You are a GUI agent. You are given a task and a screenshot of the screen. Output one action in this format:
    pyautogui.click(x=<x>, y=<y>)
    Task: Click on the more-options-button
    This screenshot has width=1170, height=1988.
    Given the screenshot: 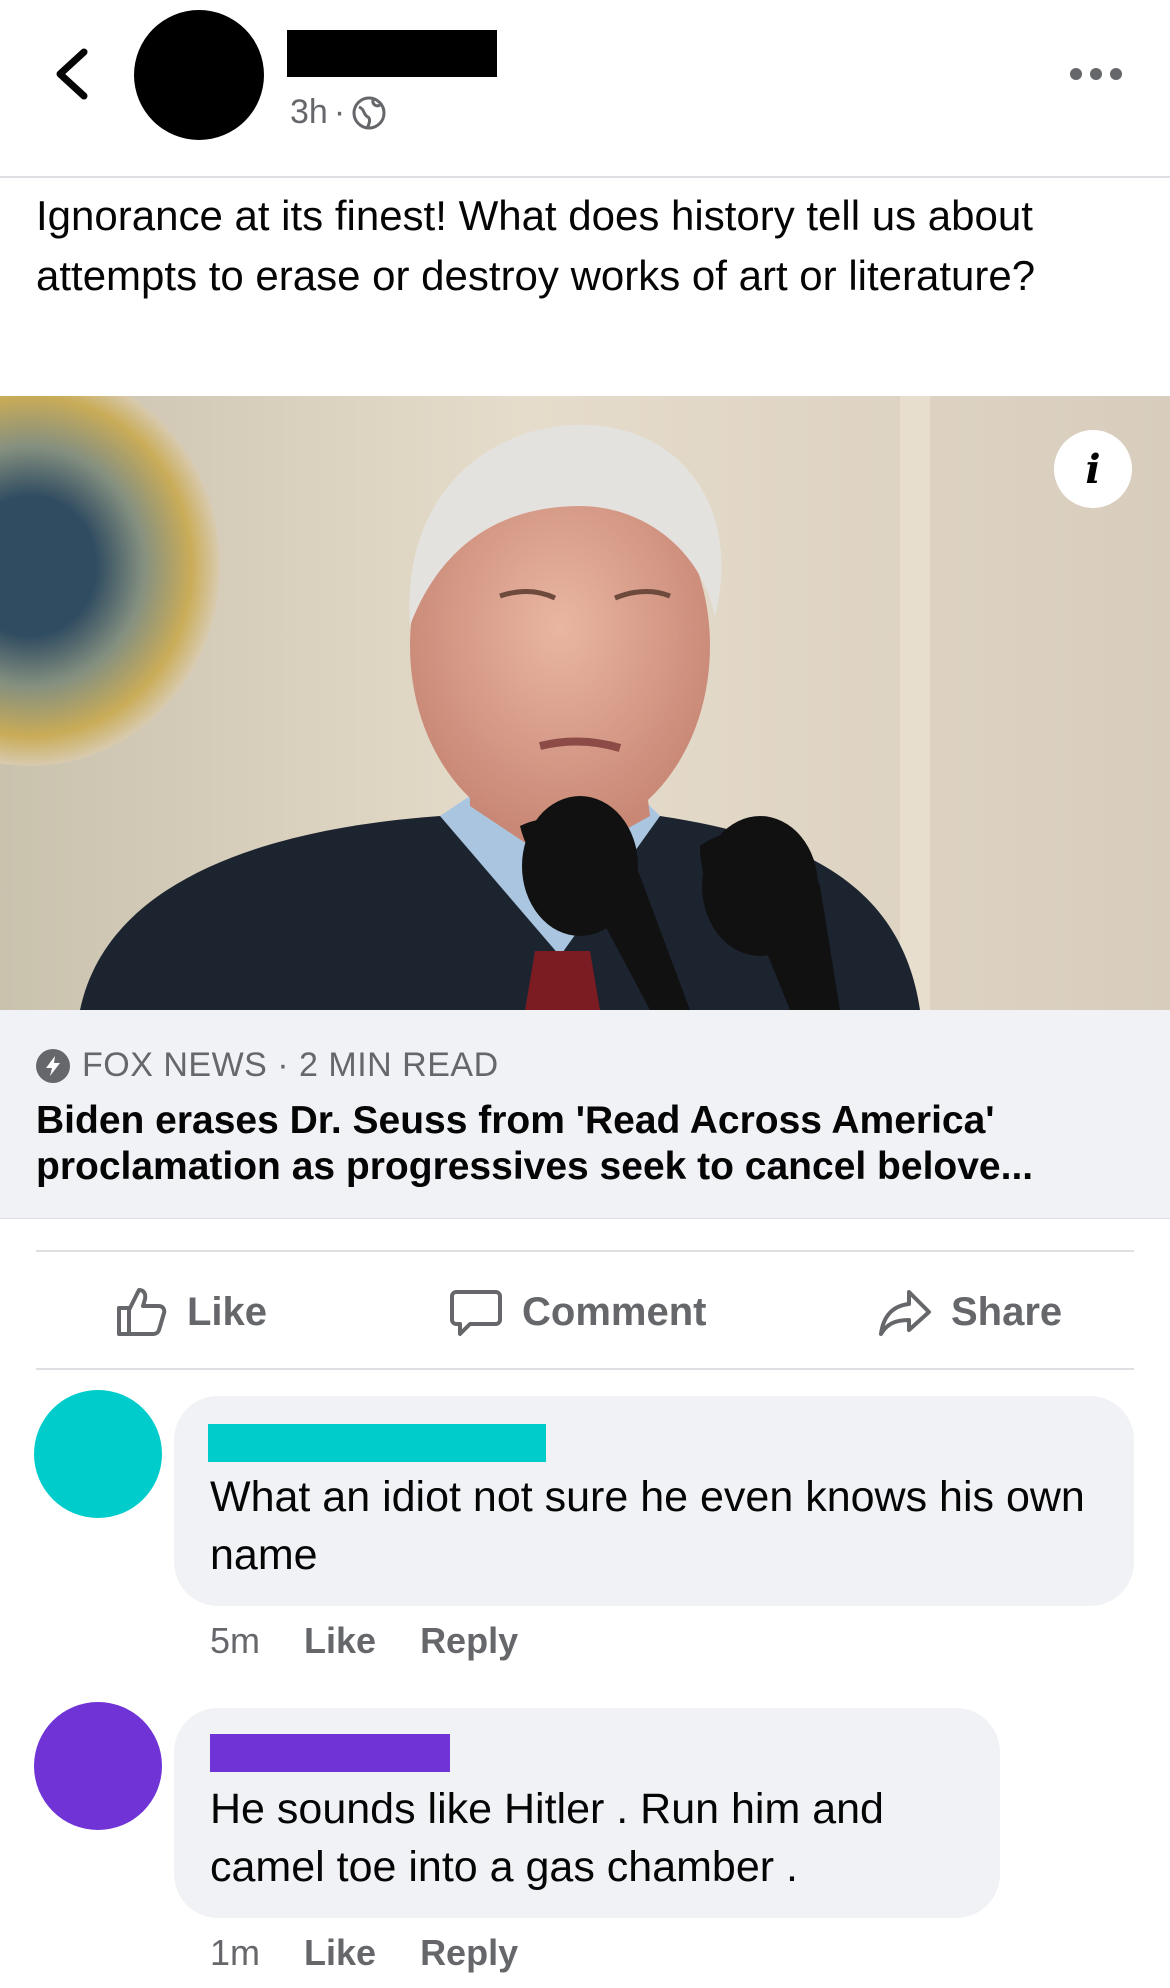 What is the action you would take?
    pyautogui.click(x=1100, y=74)
    